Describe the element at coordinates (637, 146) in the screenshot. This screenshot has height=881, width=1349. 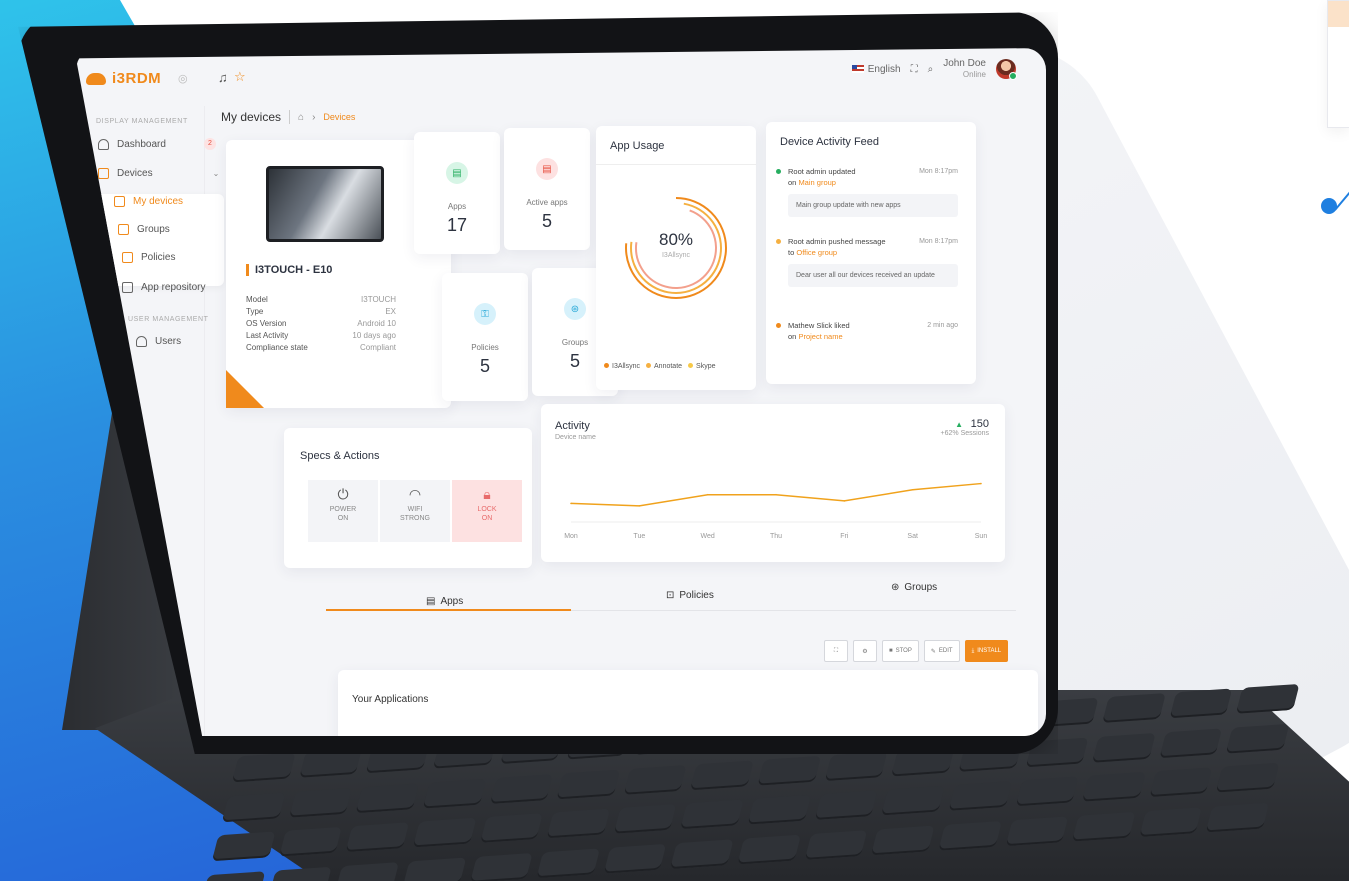
I see `card-title: App Usage` at that location.